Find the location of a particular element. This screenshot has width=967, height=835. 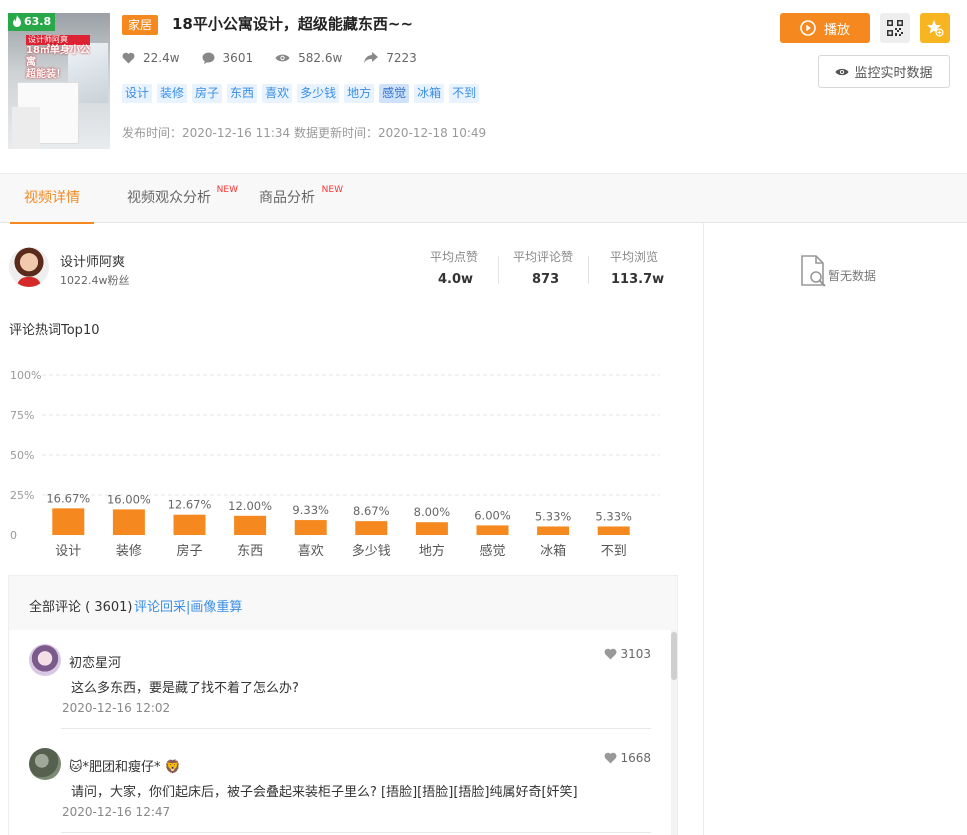

fire-icon is located at coordinates (17, 21).